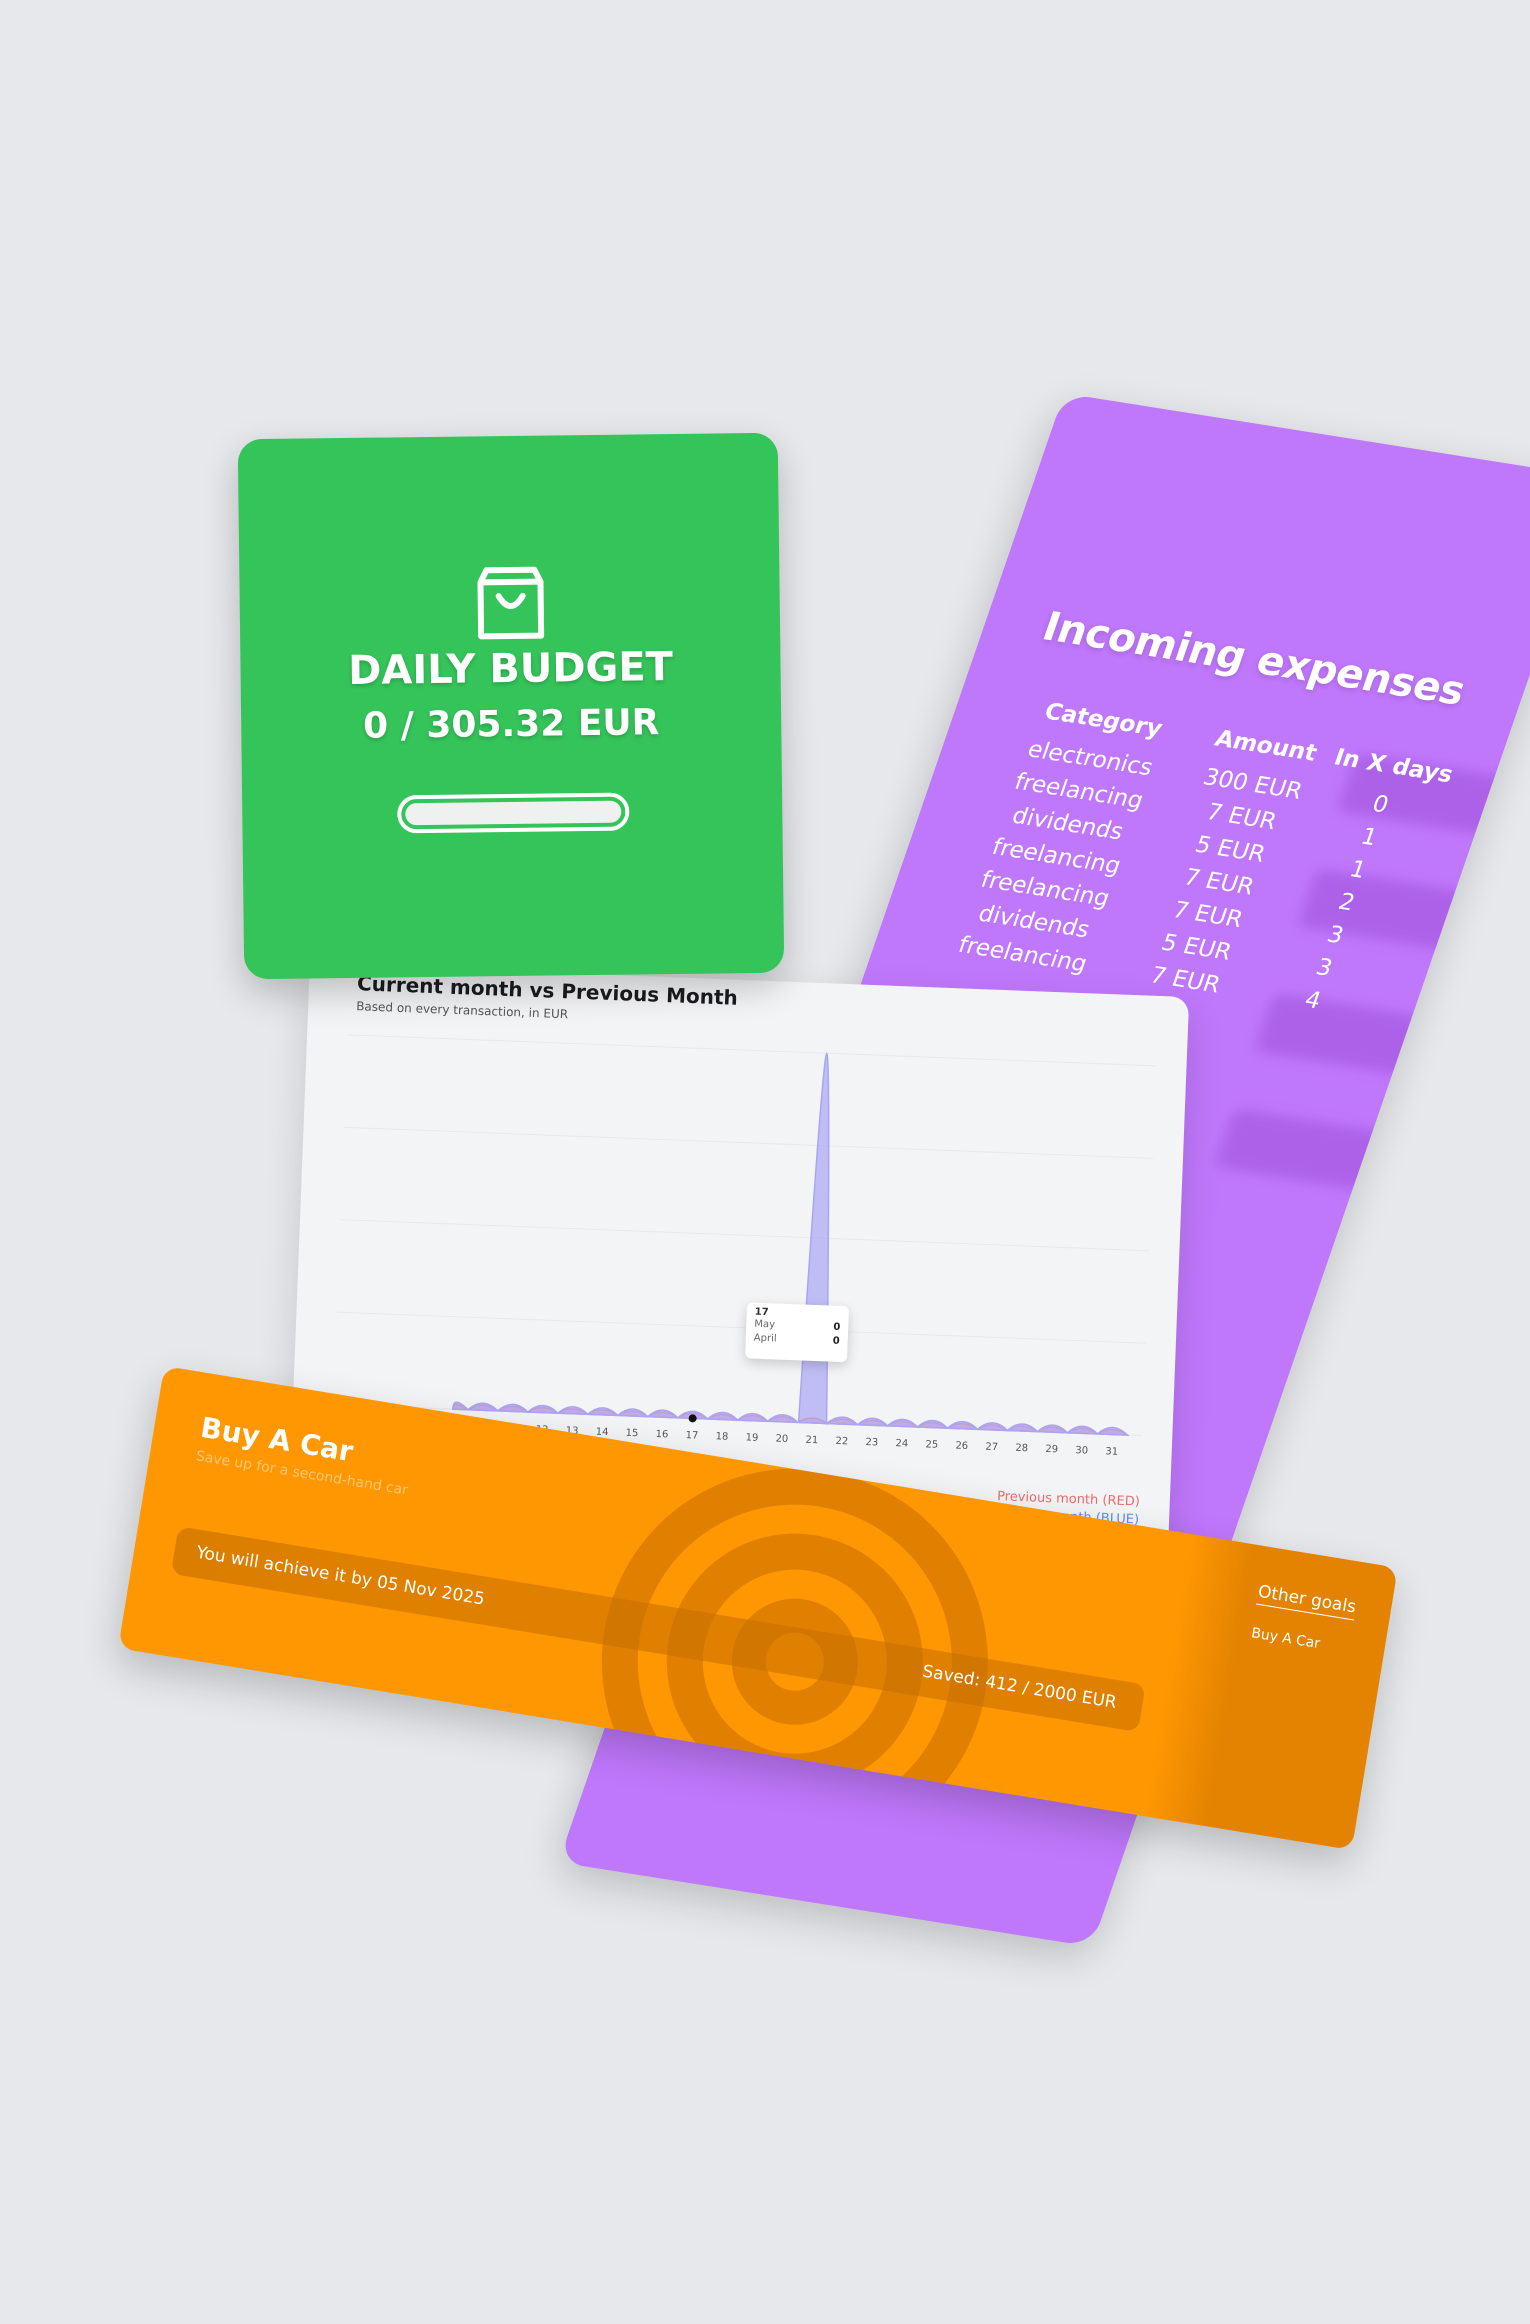  I want to click on tooltip-row: April 0, so click(796, 1340).